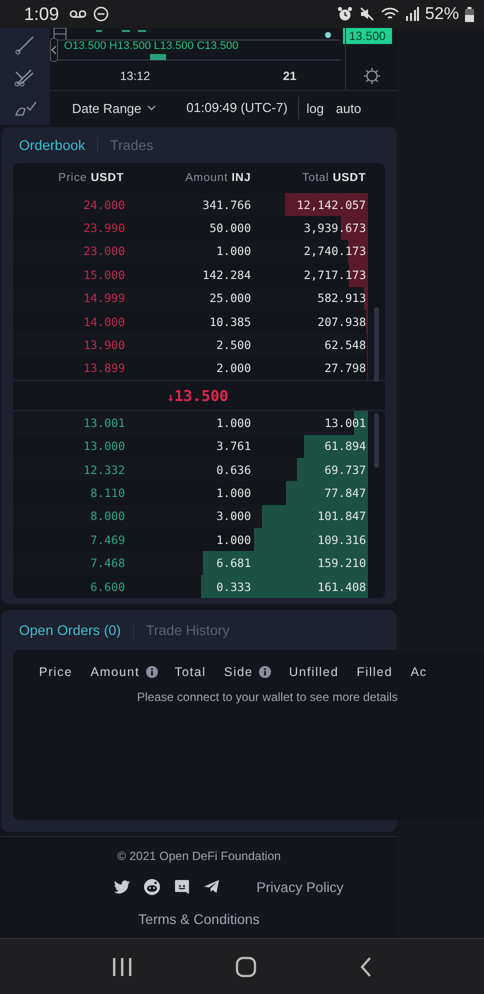 The height and width of the screenshot is (994, 484). Describe the element at coordinates (107, 563) in the screenshot. I see `price-cell-text: 7.468` at that location.